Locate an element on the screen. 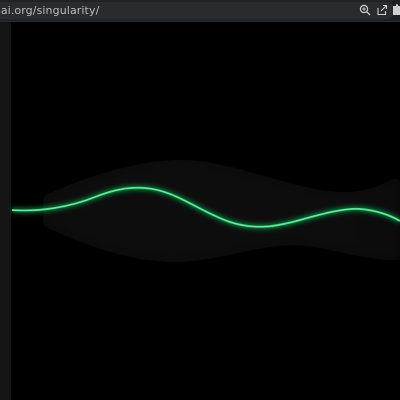 The height and width of the screenshot is (400, 400). url-text: oai.org/singularity/ is located at coordinates (50, 10).